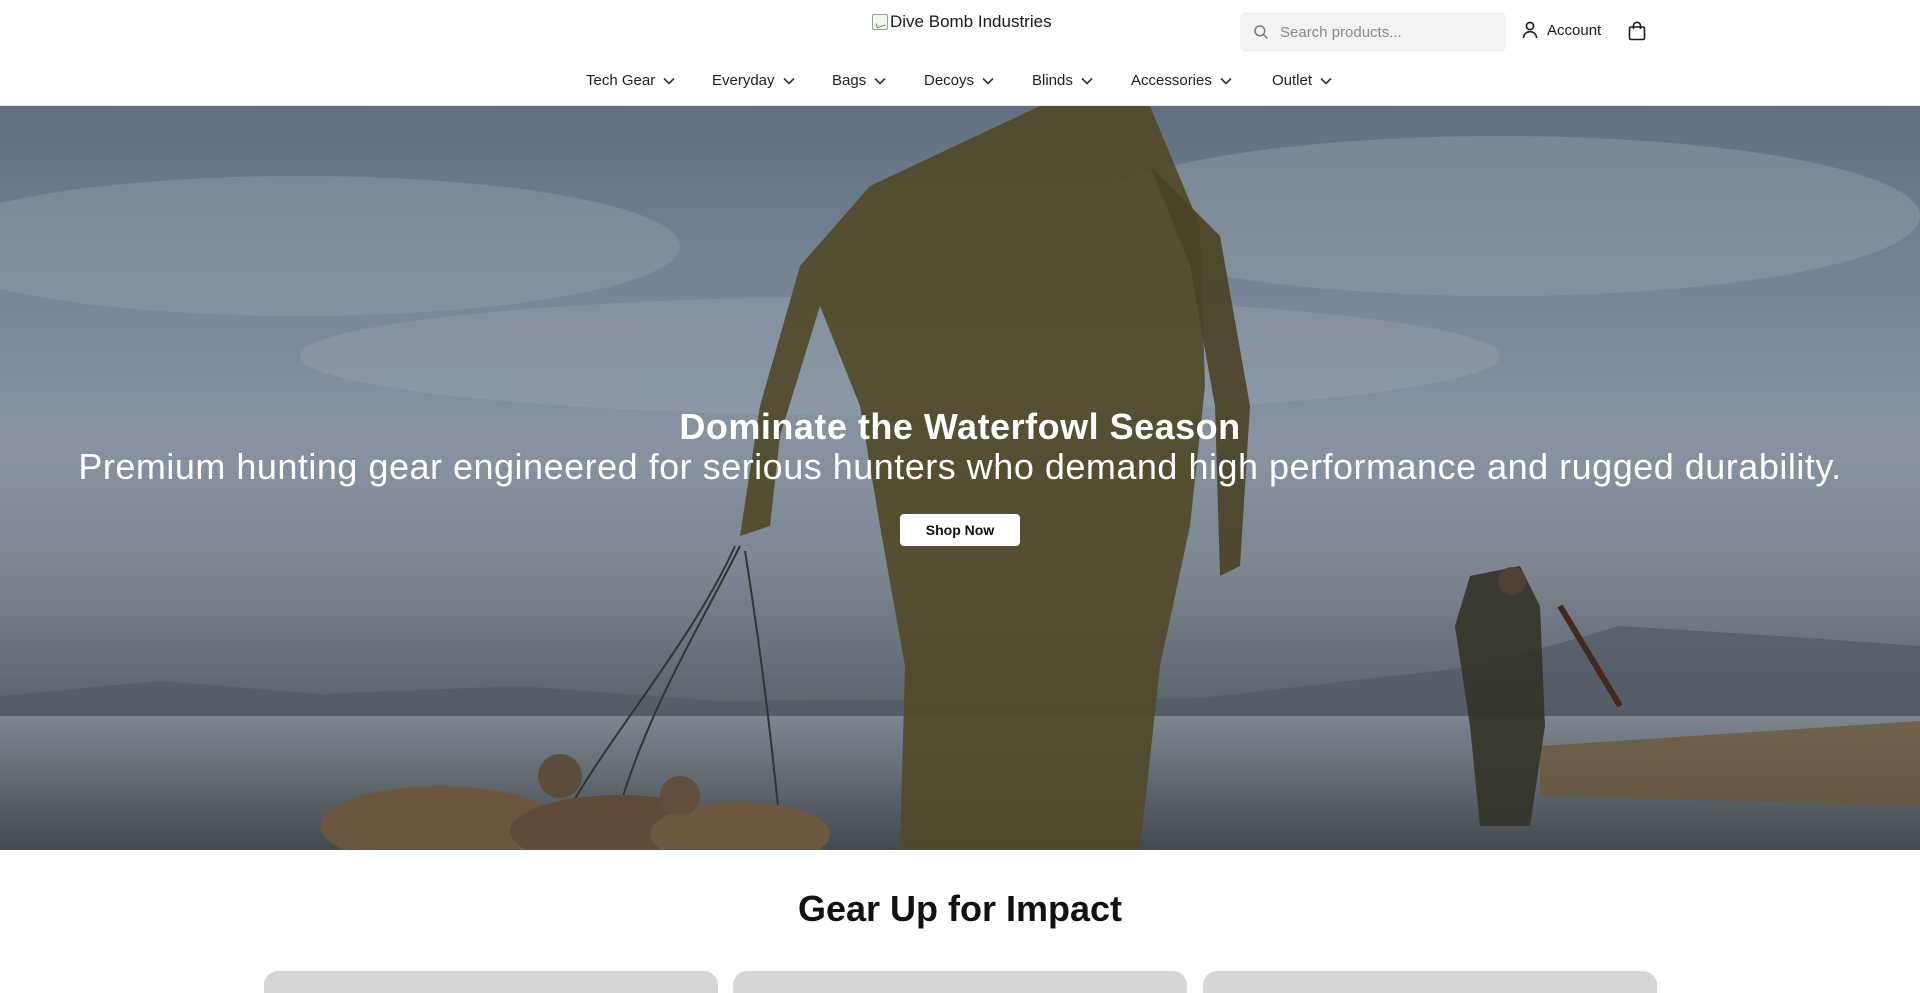 This screenshot has width=1920, height=993. I want to click on shopping-bag-icon, so click(1637, 31).